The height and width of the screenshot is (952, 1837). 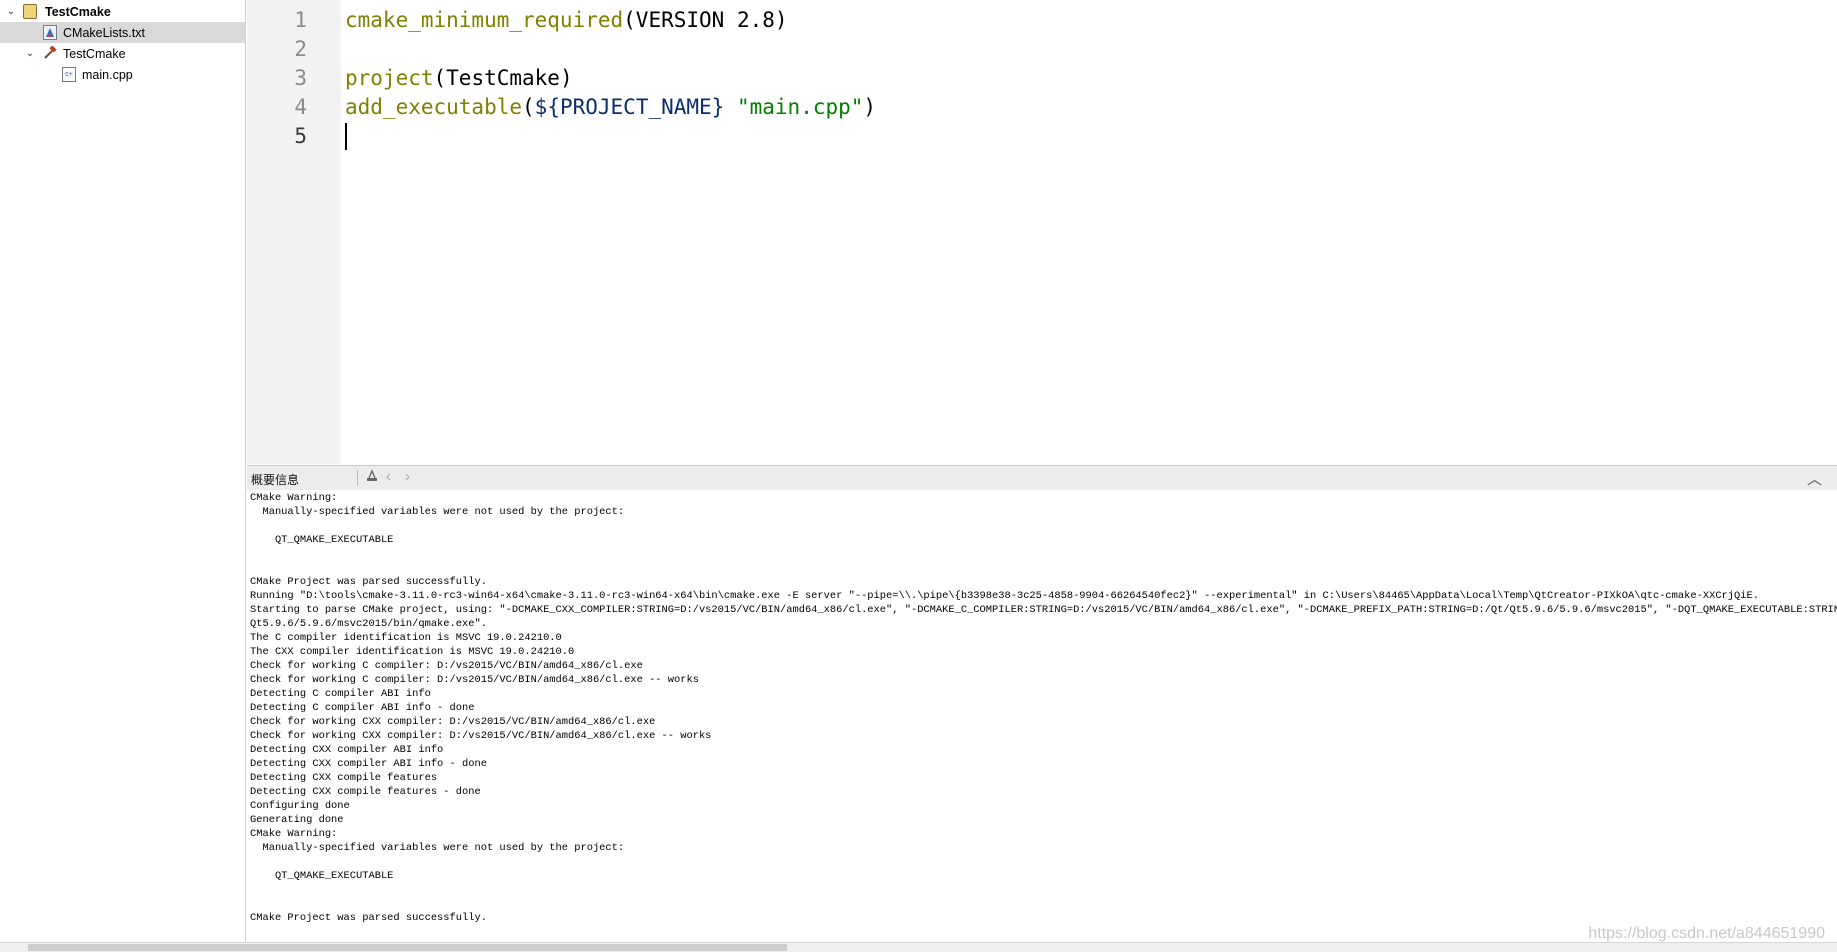 What do you see at coordinates (104, 32) in the screenshot?
I see `tree-item-label: CMakeLists.txt` at bounding box center [104, 32].